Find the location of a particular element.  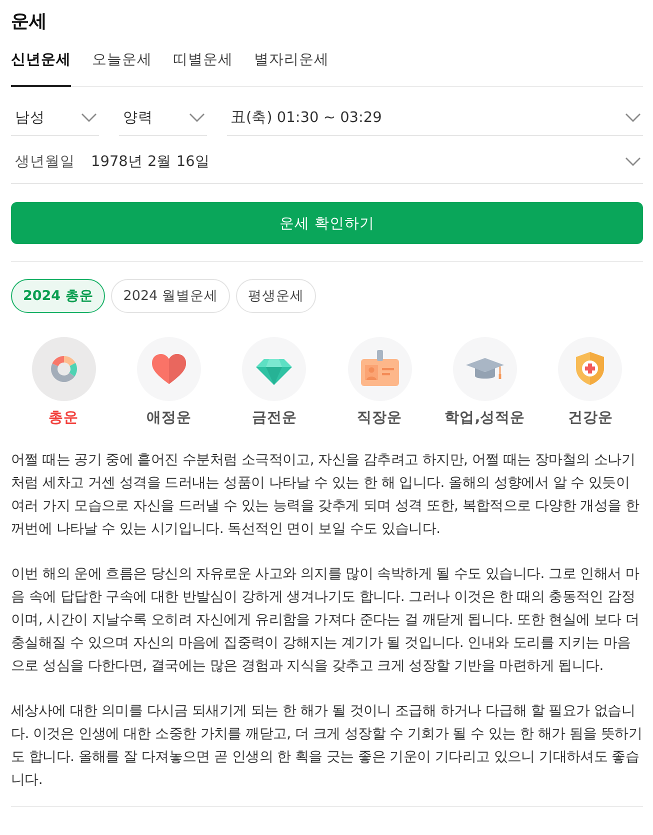

fortune-tab: 오늘운세 is located at coordinates (122, 68).